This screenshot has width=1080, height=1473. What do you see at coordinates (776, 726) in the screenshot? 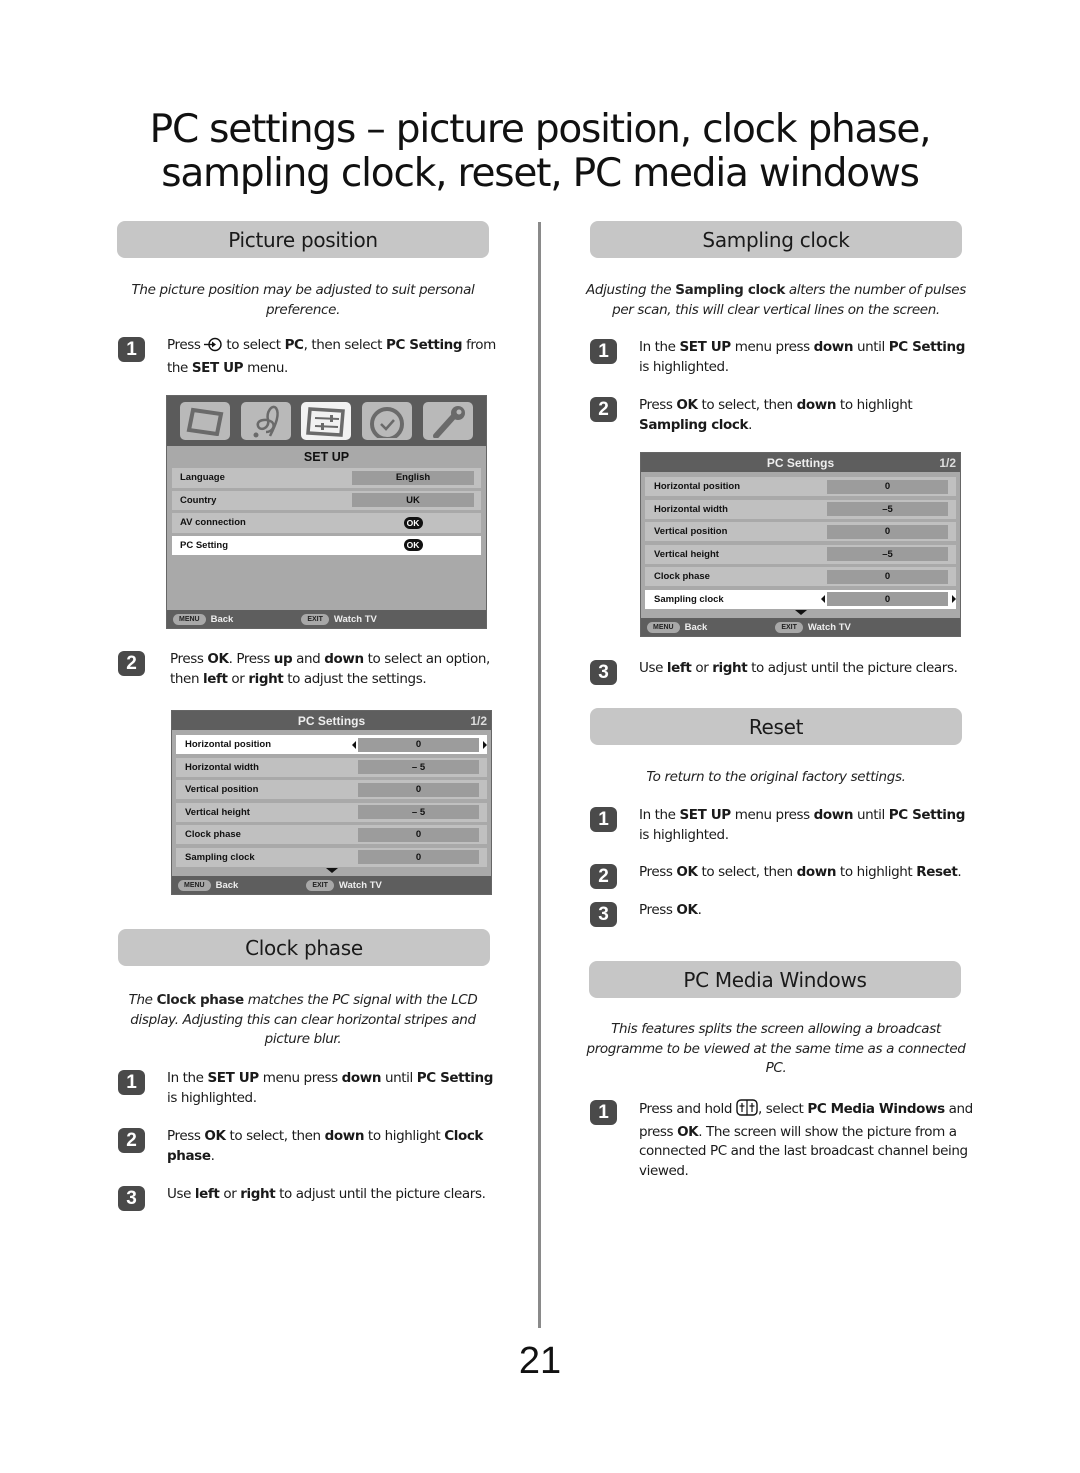
I see `section-header-reset: Reset` at bounding box center [776, 726].